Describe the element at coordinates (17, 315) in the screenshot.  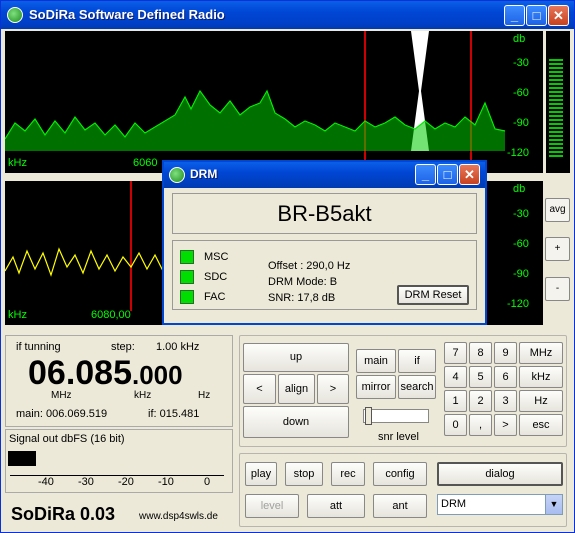
I see `if-spectrum-unit-label: kHz` at that location.